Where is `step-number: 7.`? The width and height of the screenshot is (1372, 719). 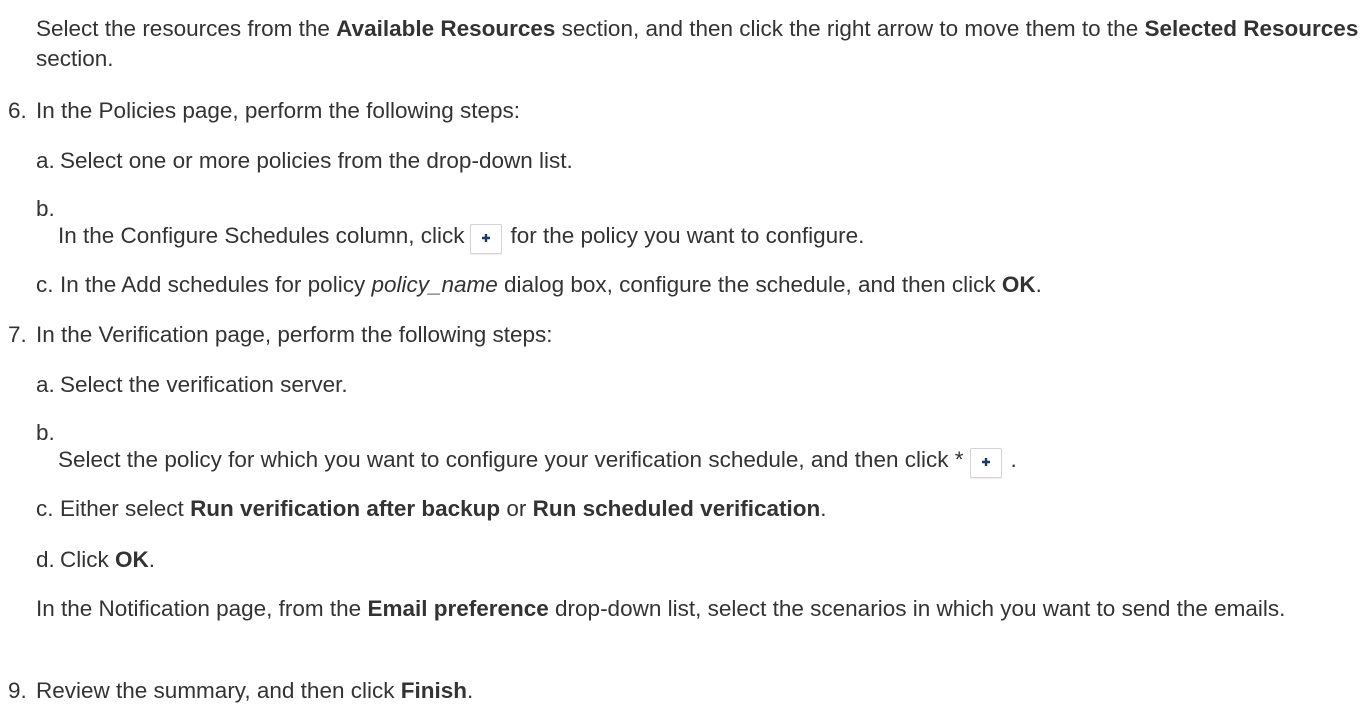
step-number: 7. is located at coordinates (17, 334).